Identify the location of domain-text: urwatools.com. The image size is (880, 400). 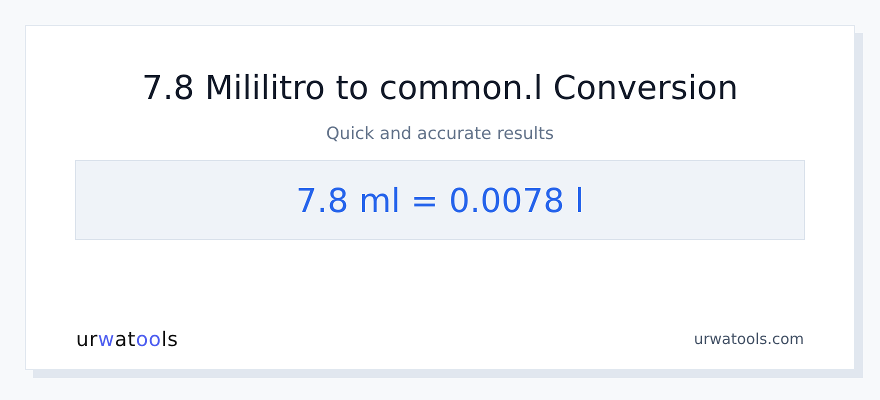
(749, 339).